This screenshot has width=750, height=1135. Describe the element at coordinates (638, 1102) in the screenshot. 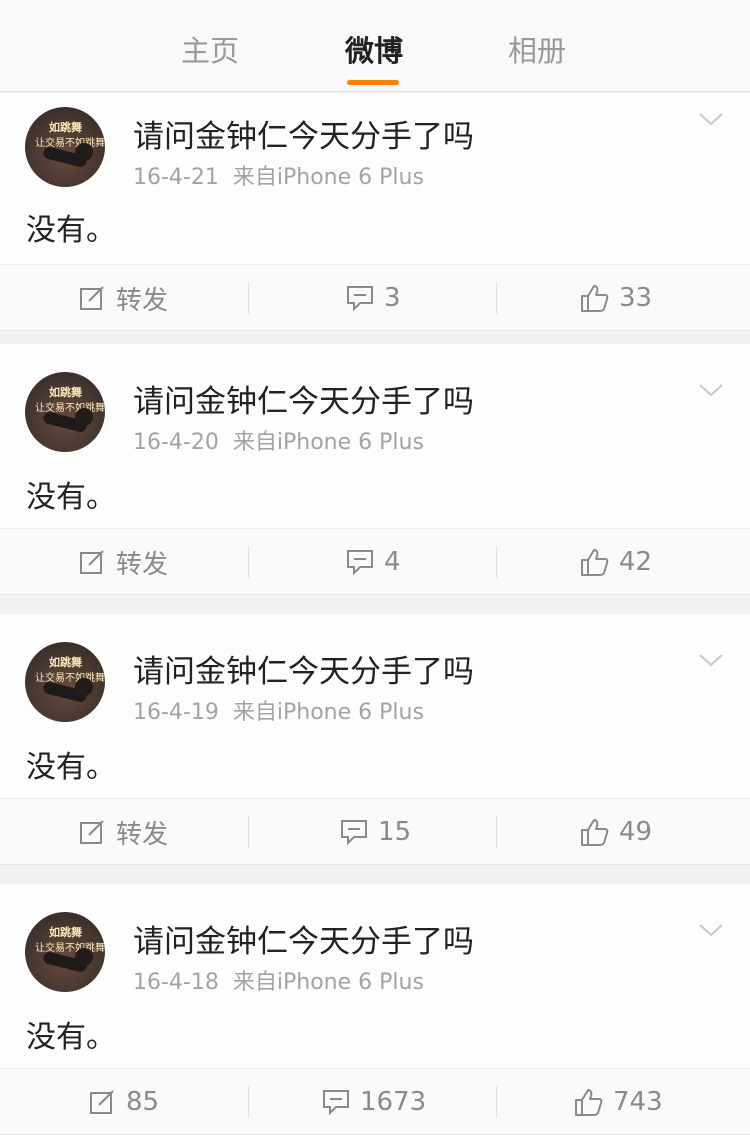

I see `like-count: 743` at that location.